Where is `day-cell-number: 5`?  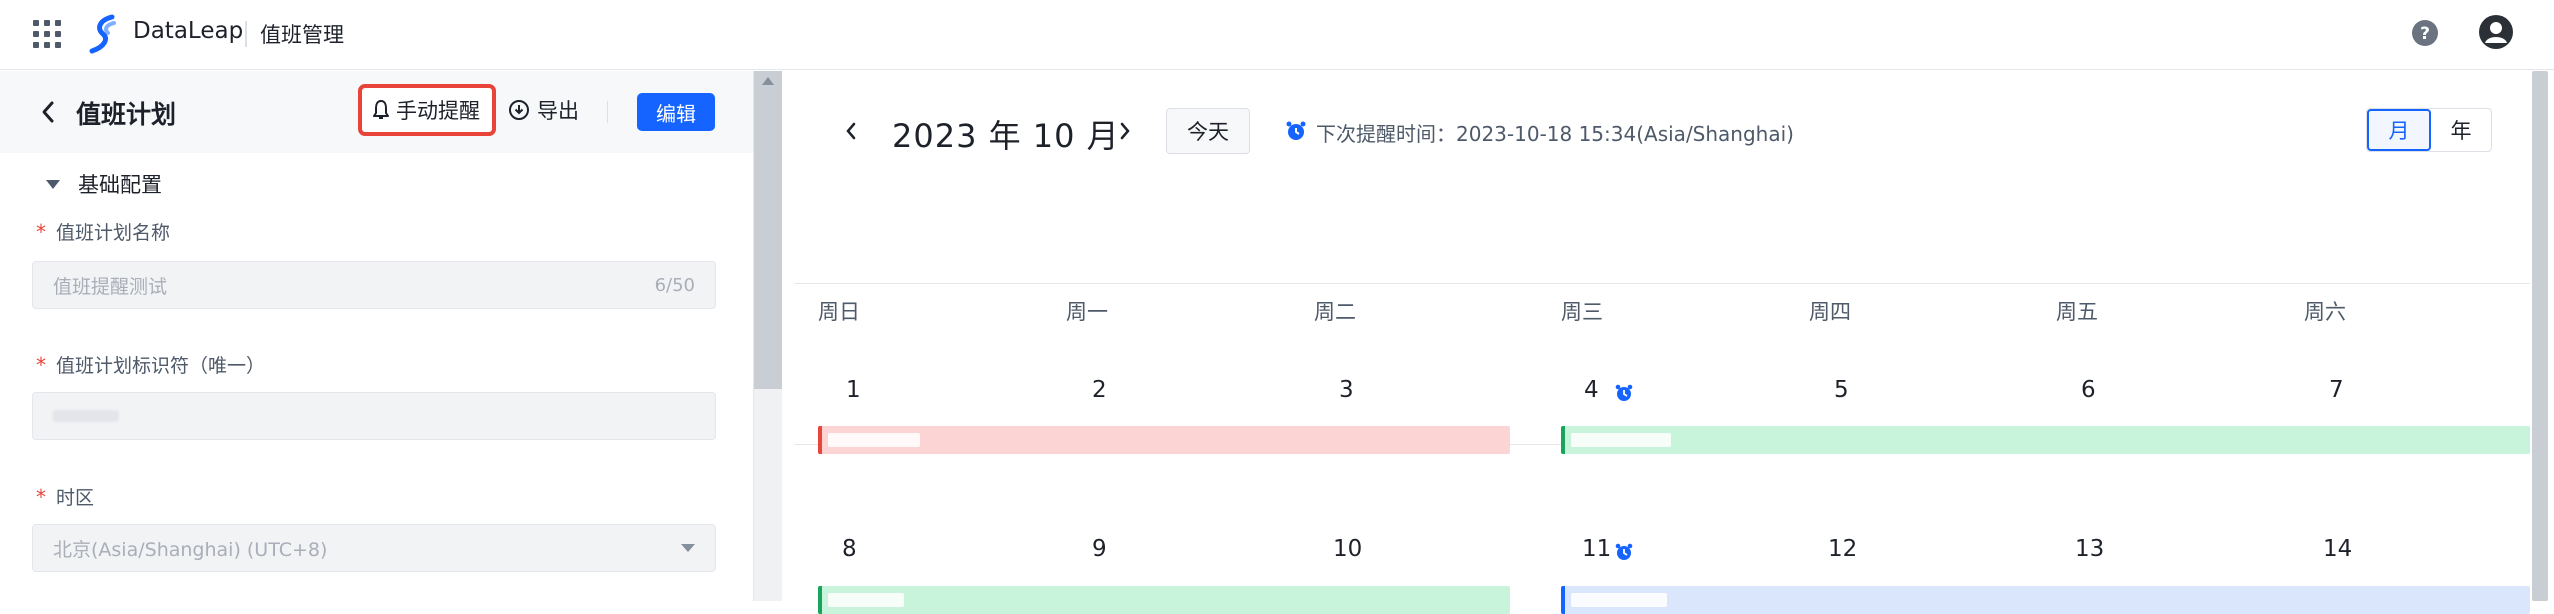
day-cell-number: 5 is located at coordinates (1841, 390).